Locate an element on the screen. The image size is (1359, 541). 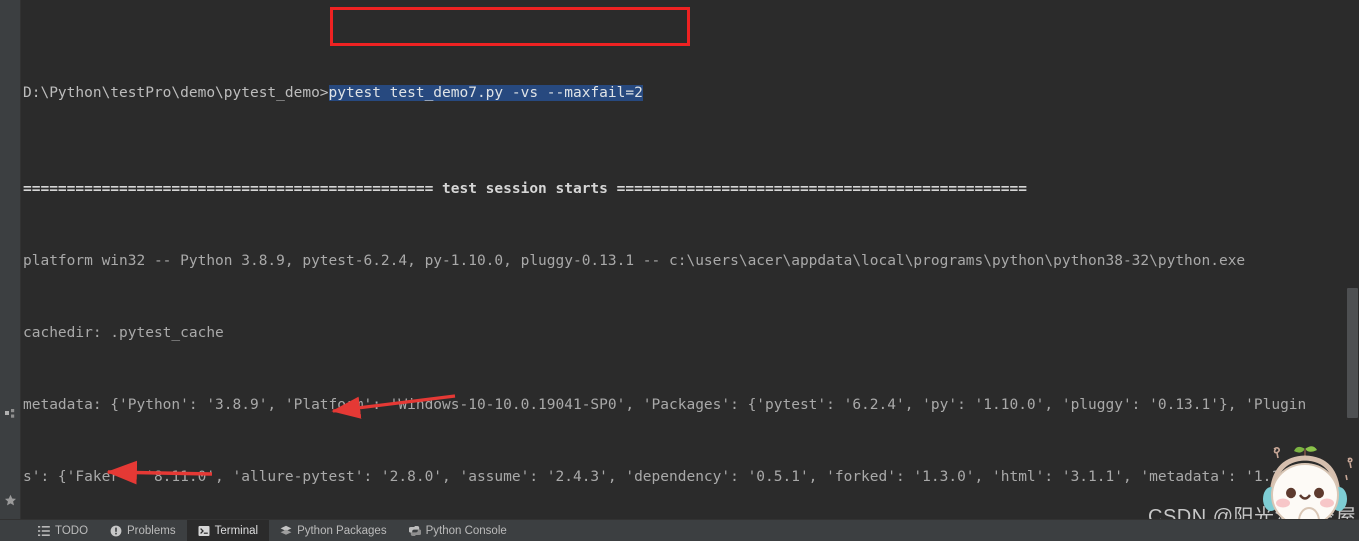
tab-problems-label: Problems is located at coordinates (151, 530).